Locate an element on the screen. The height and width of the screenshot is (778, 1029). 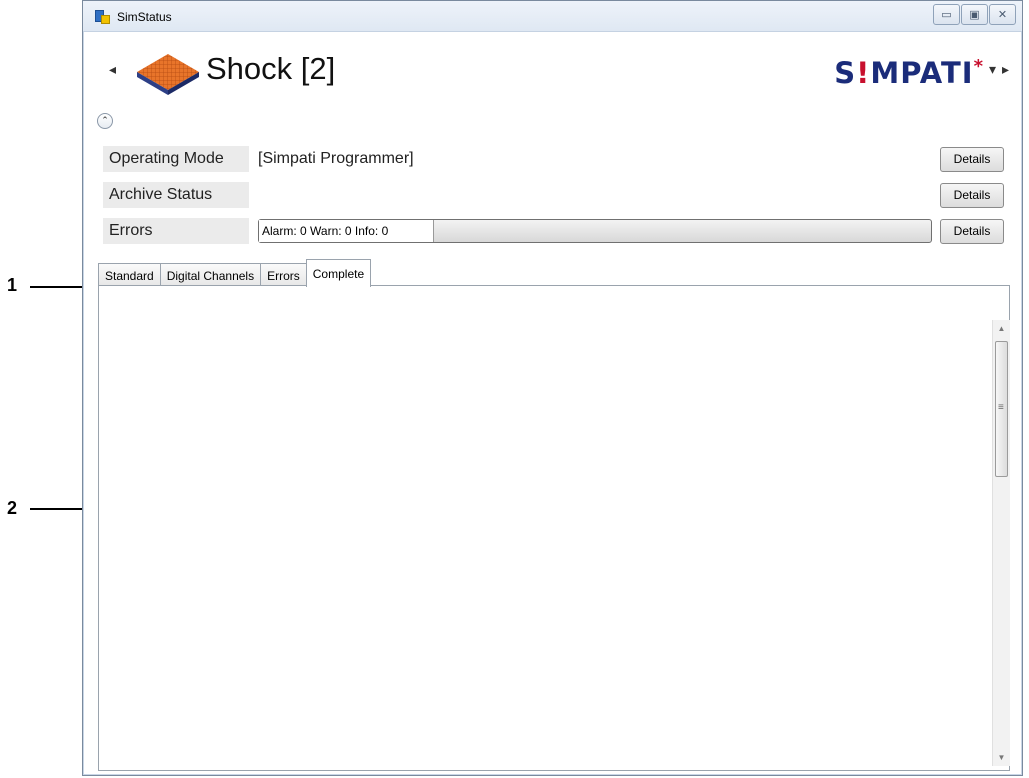
maximize-icon: ▣ is located at coordinates (974, 15).